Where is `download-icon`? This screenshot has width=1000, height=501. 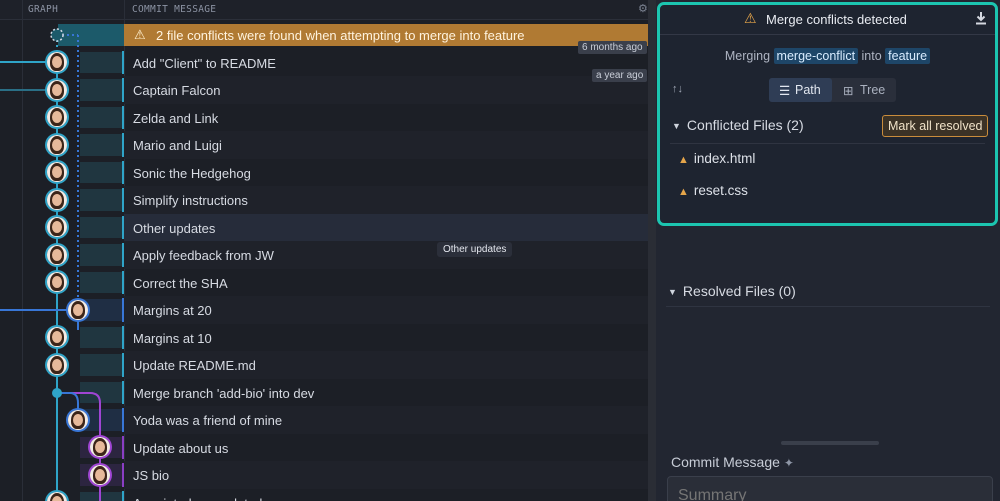 download-icon is located at coordinates (981, 18).